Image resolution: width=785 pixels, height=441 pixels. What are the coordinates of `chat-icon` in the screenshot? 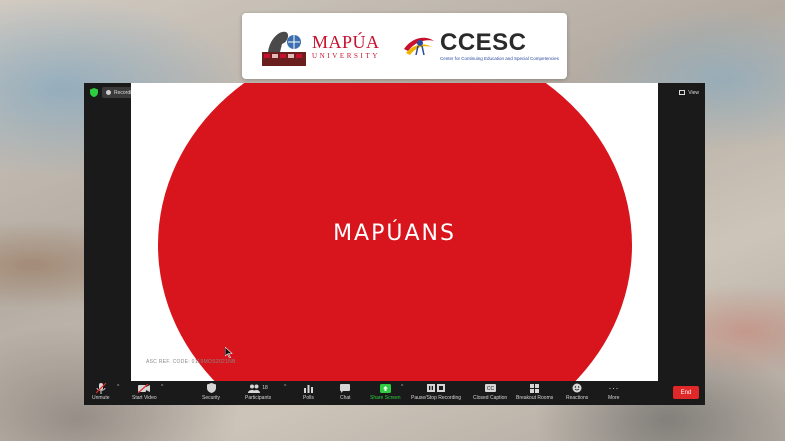 It's located at (345, 388).